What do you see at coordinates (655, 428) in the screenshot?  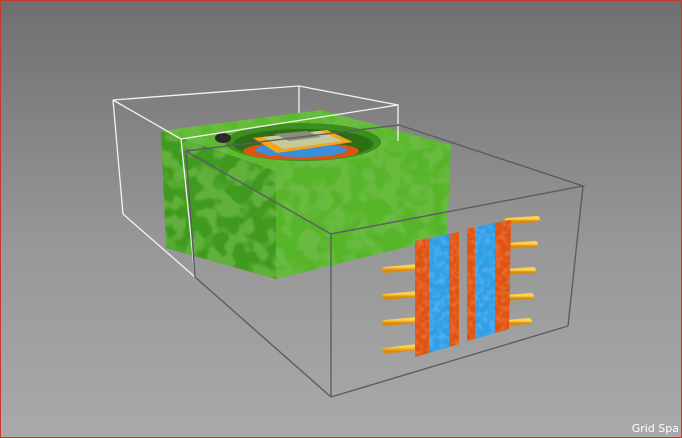 I see `grid-space-label: Grid Spa` at bounding box center [655, 428].